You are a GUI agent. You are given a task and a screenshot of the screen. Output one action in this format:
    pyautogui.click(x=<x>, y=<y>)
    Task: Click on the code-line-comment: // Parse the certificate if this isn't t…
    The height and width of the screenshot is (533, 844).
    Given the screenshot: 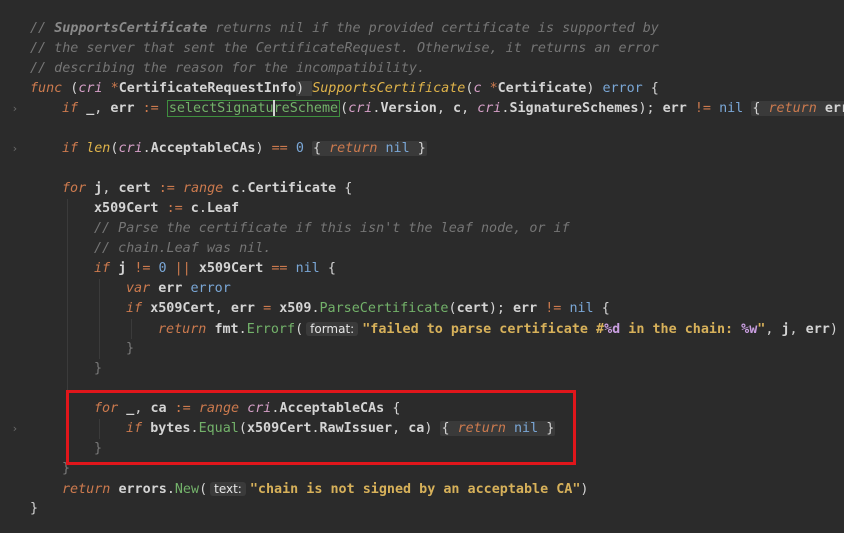 What is the action you would take?
    pyautogui.click(x=437, y=229)
    